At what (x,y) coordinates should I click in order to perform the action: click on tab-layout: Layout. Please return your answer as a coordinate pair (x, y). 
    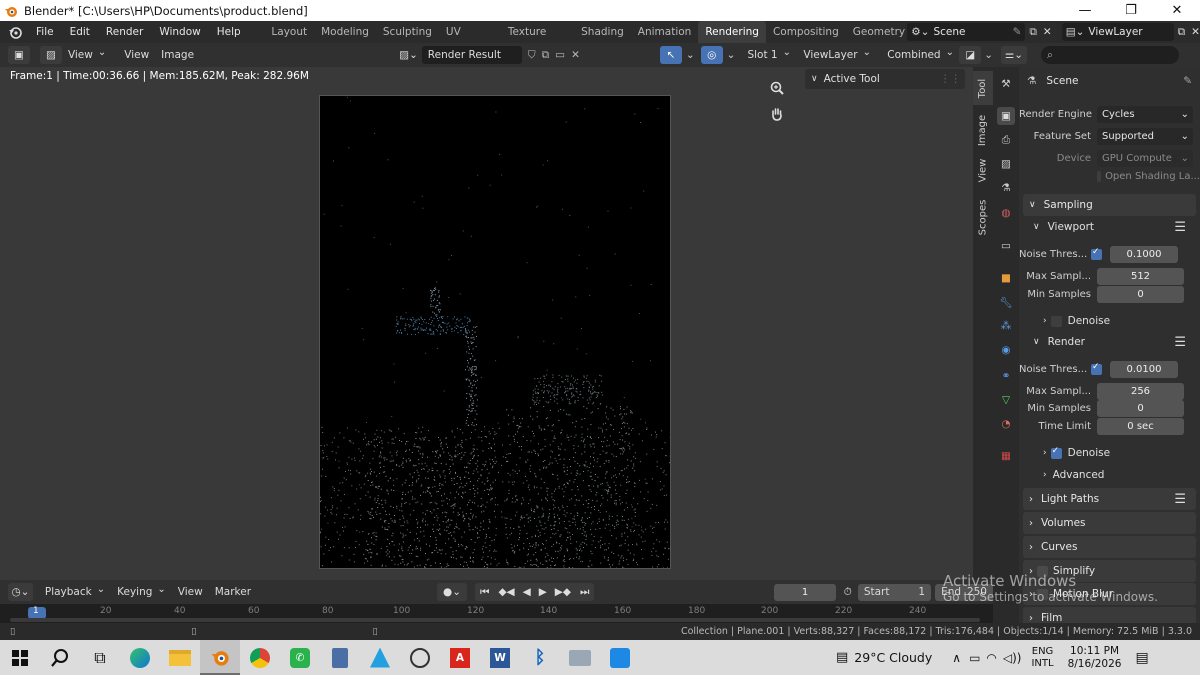
    Looking at the image, I should click on (289, 32).